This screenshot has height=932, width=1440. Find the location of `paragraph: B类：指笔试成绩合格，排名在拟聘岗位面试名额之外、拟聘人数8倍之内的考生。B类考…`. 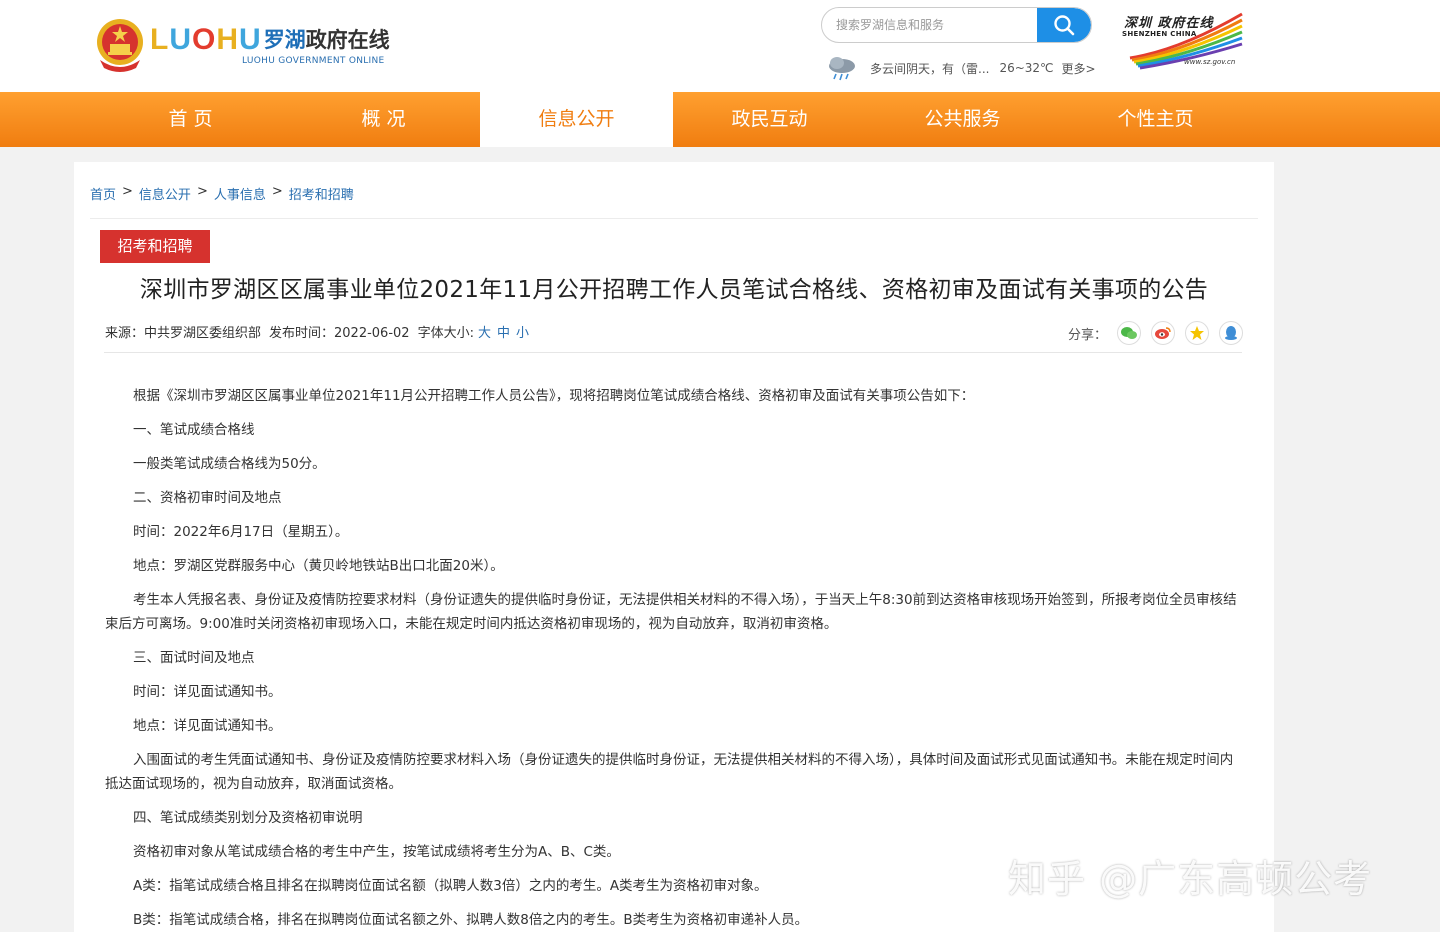

paragraph: B类：指笔试成绩合格，排名在拟聘岗位面试名额之外、拟聘人数8倍之内的考生。B类考… is located at coordinates (471, 920).